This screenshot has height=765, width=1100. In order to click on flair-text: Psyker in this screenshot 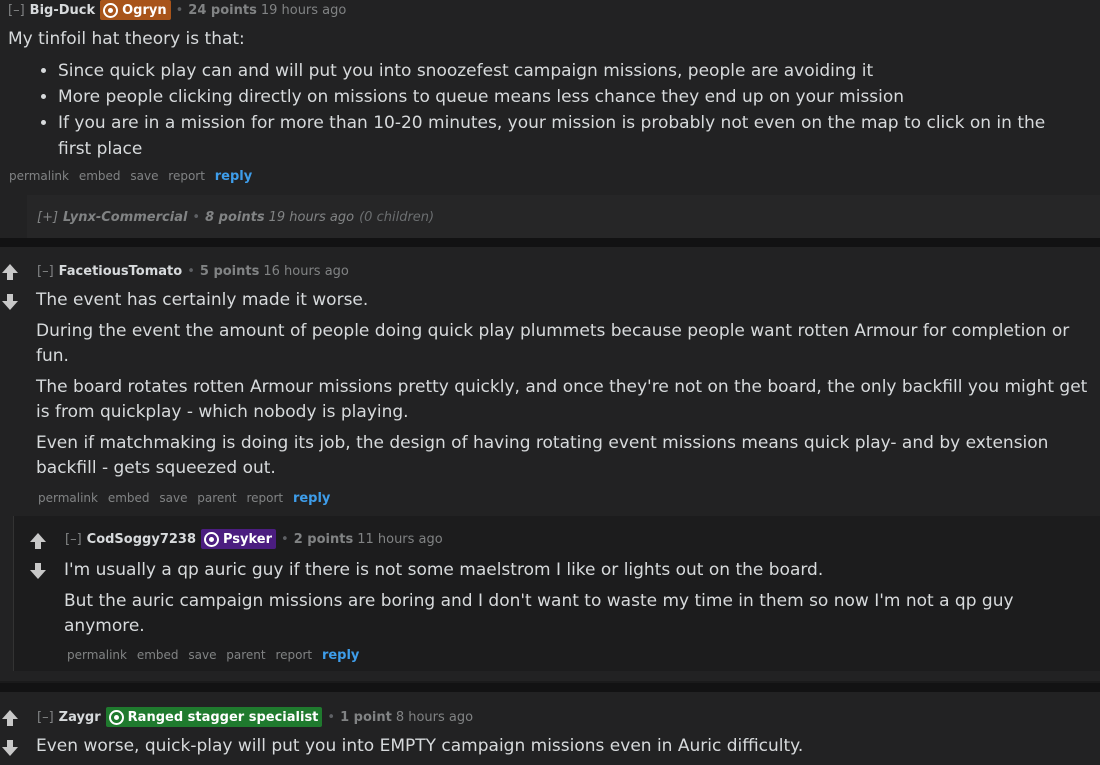, I will do `click(248, 539)`.